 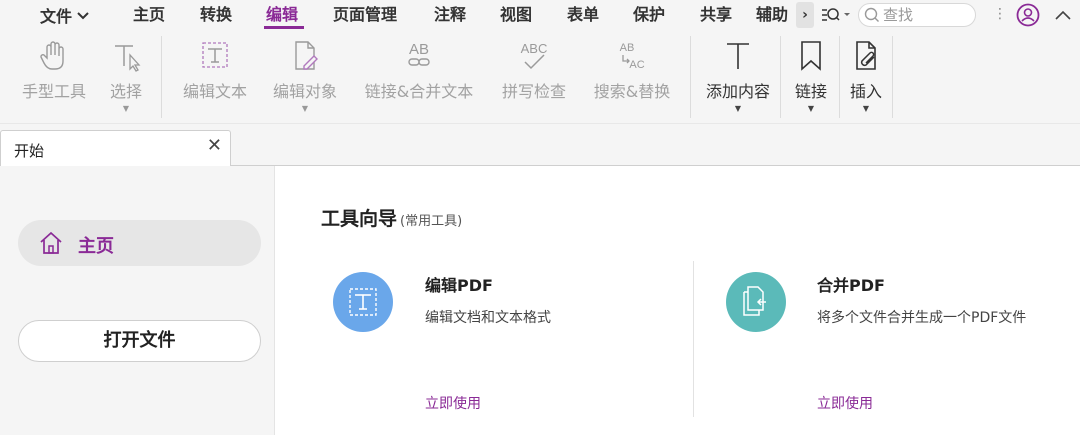 What do you see at coordinates (216, 15) in the screenshot?
I see `menu-convert: 转换` at bounding box center [216, 15].